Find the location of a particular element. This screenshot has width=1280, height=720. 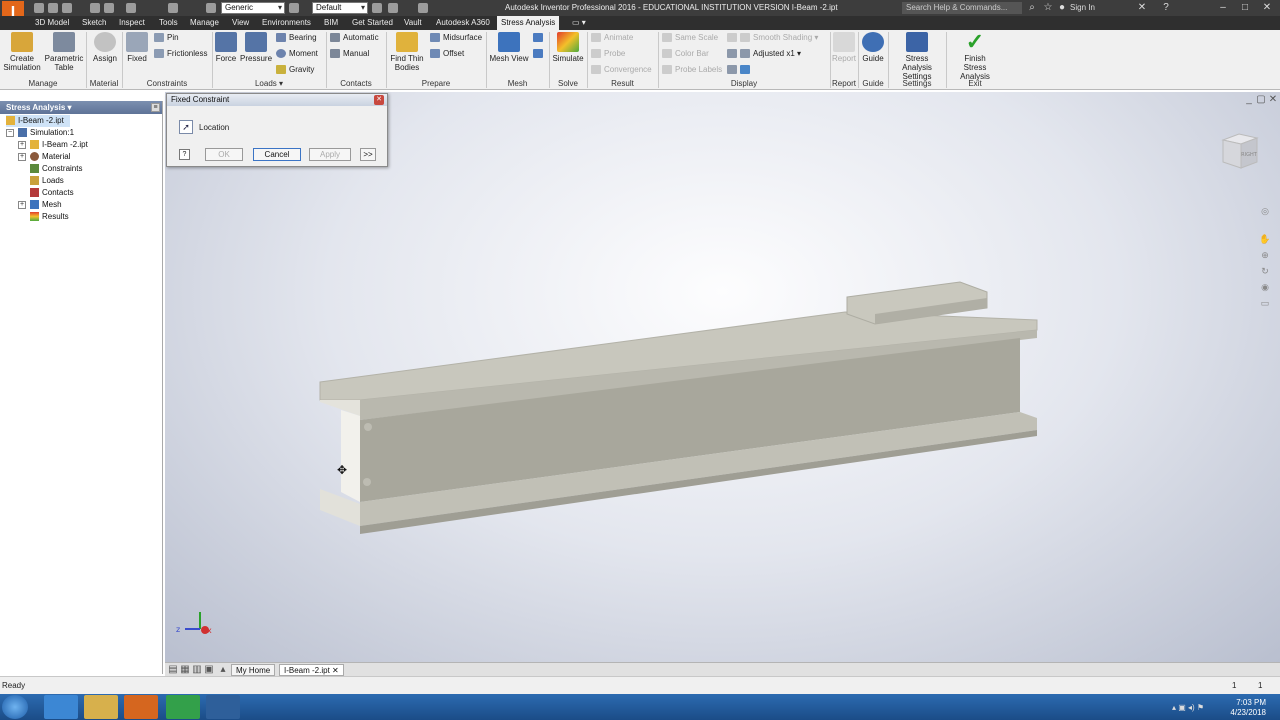

assign-material-button: Assign is located at coordinates (105, 47).